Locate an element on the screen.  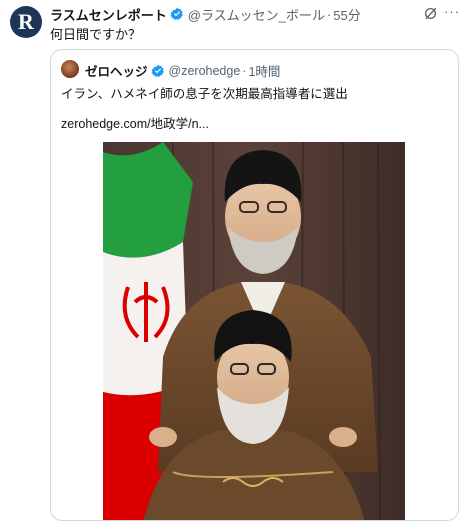
quoted-author-handle: @zerohedge is located at coordinates (205, 71).